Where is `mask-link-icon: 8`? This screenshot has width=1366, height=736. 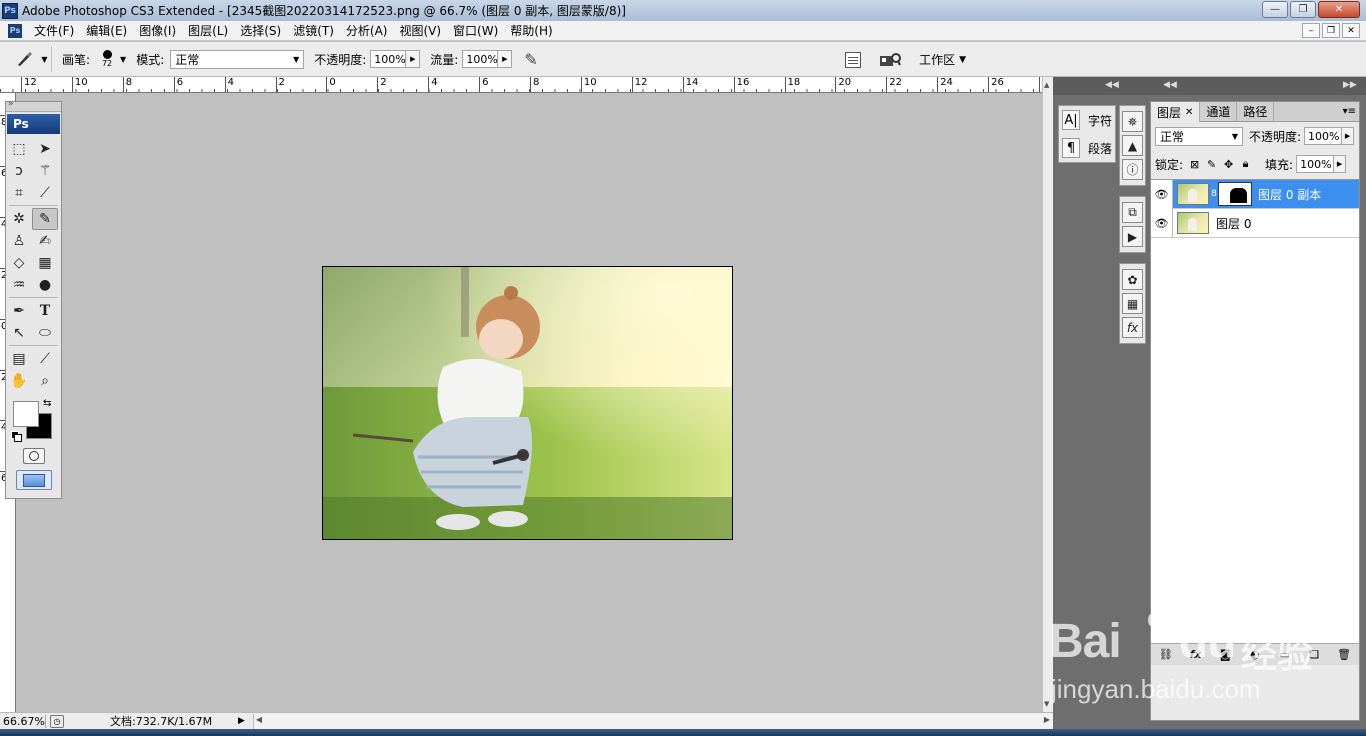
mask-link-icon: 8 is located at coordinates (1214, 194).